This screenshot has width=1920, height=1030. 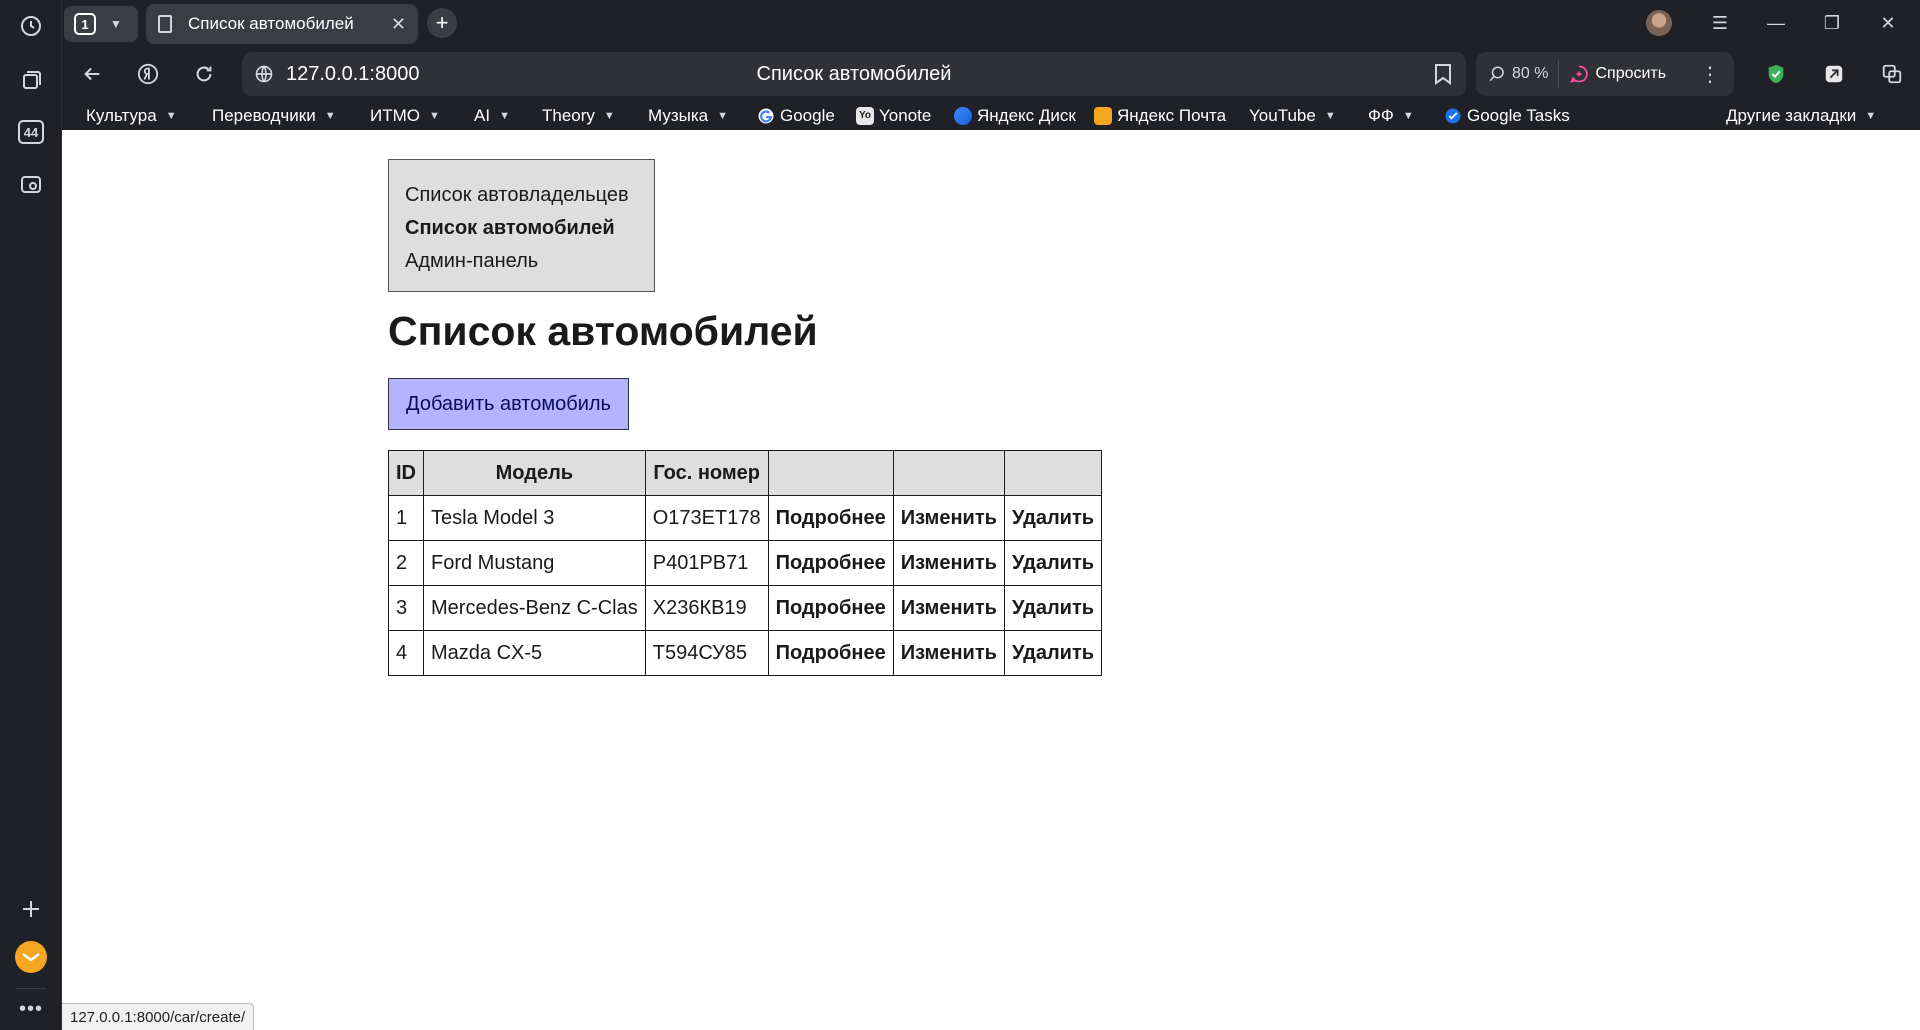 What do you see at coordinates (31, 1009) in the screenshot?
I see `more-icon: •••` at bounding box center [31, 1009].